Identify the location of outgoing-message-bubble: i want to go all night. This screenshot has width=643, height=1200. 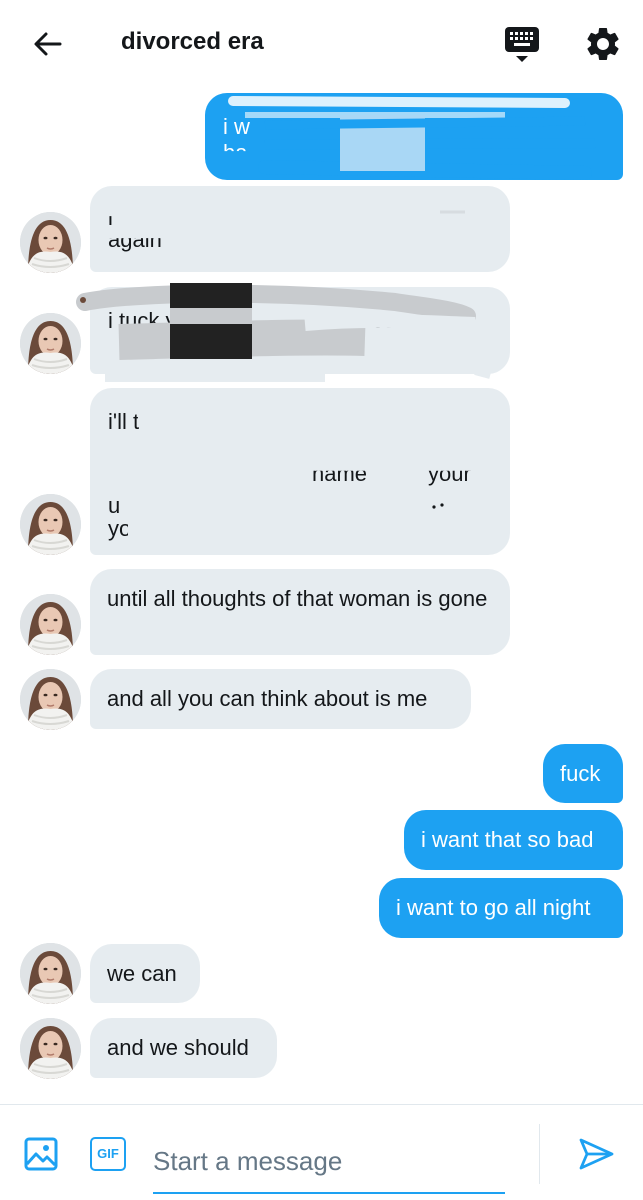
(501, 908).